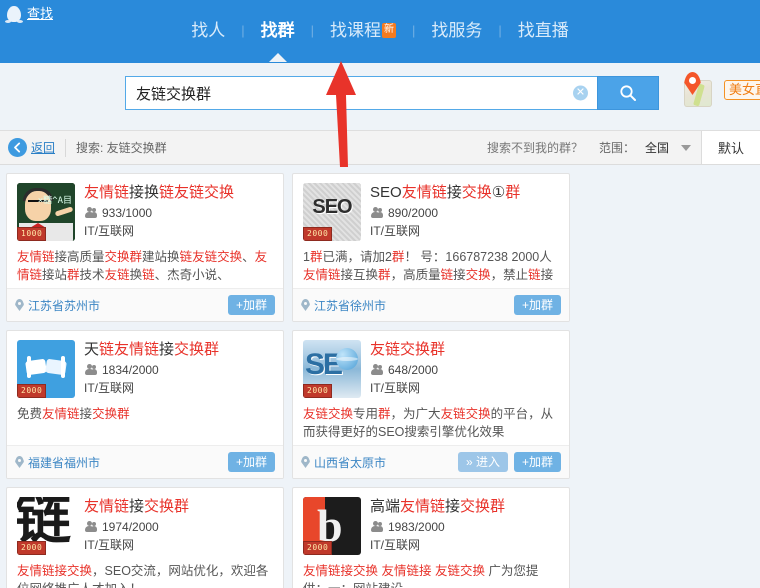  What do you see at coordinates (30, 414) in the screenshot?
I see `group-description-seg: 免费` at bounding box center [30, 414].